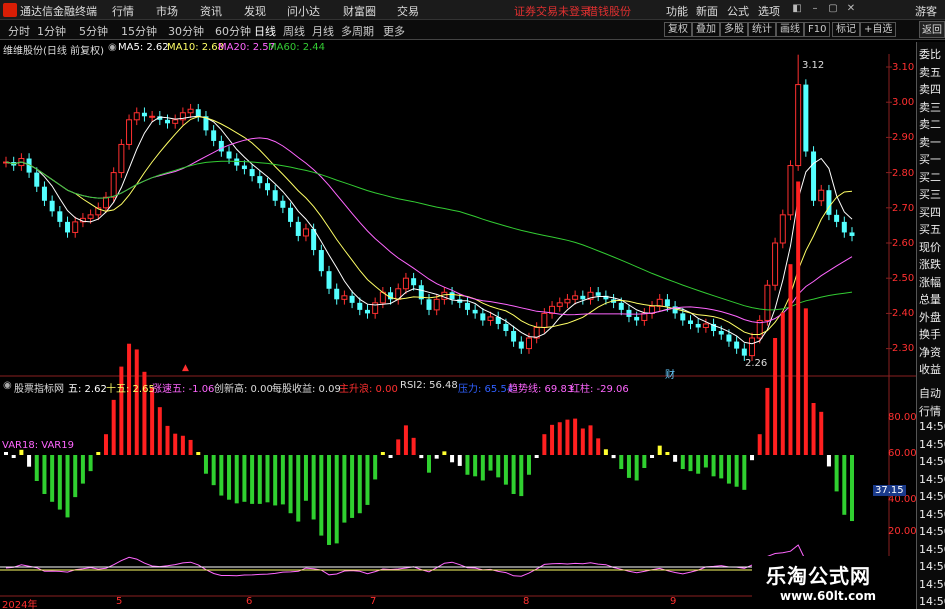 The image size is (945, 609). Describe the element at coordinates (930, 124) in the screenshot. I see `side-quote-label: 卖二` at that location.